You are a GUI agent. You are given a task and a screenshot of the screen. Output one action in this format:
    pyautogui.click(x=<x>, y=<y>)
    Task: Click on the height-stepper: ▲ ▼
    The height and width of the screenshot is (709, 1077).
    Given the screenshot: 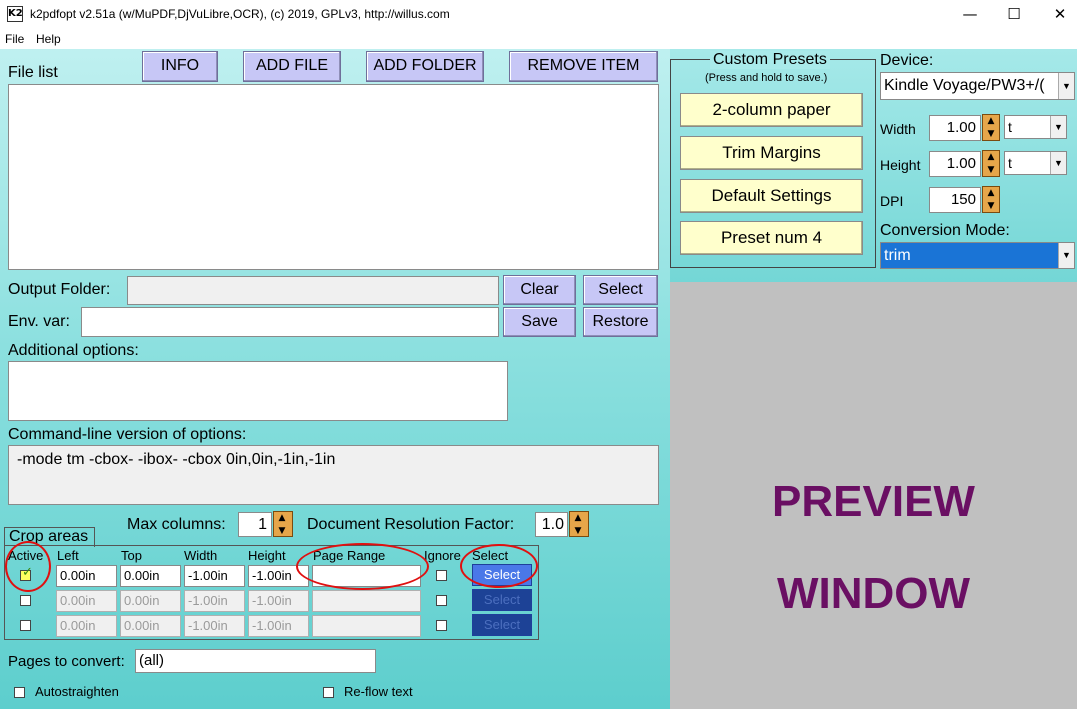 What is the action you would take?
    pyautogui.click(x=991, y=163)
    